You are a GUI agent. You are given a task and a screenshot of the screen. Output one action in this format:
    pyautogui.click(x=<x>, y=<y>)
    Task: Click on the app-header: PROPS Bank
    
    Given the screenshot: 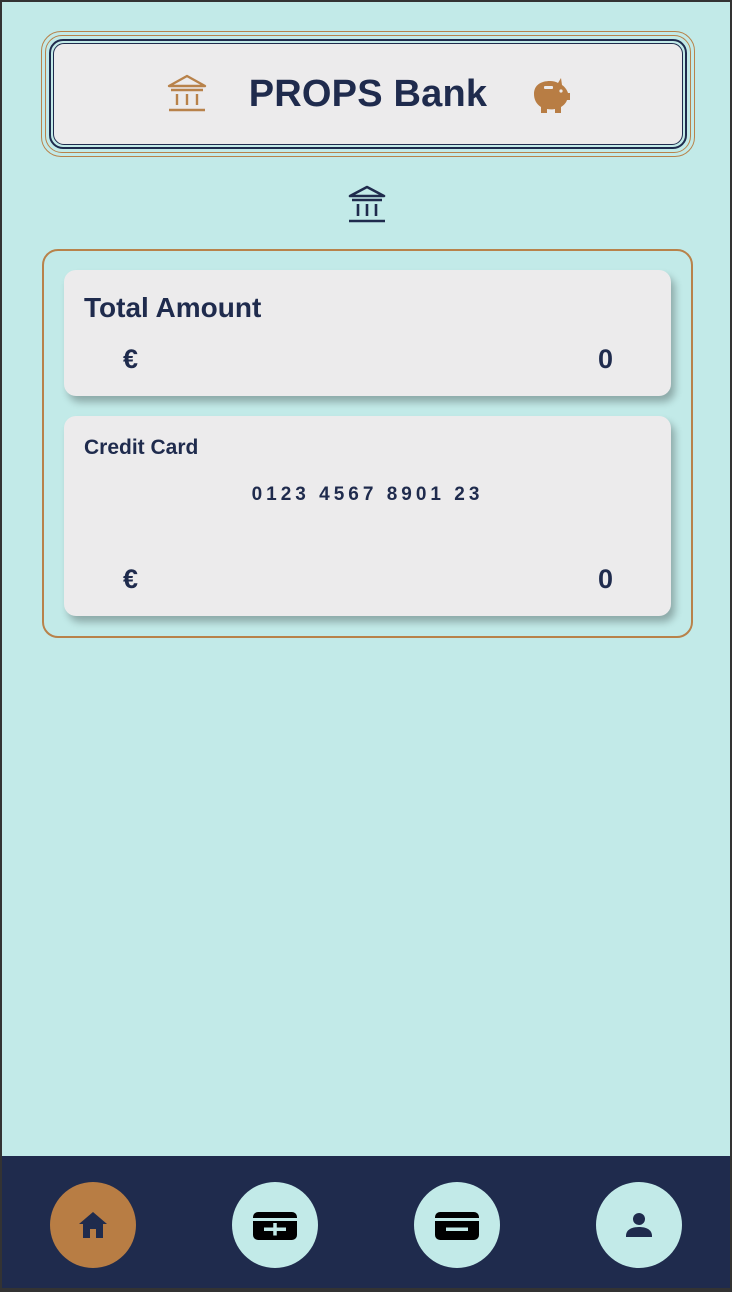 What is the action you would take?
    pyautogui.click(x=368, y=94)
    